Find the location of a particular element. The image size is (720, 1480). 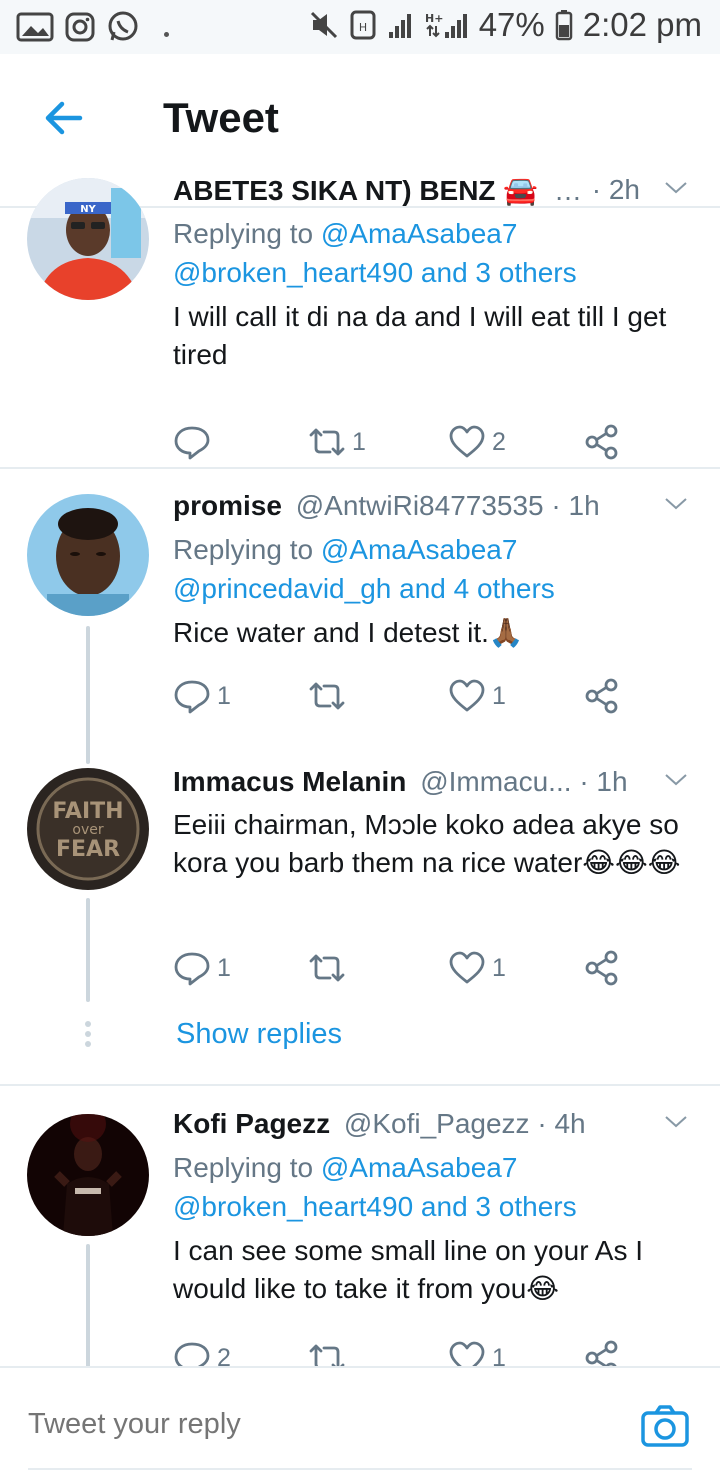

display-name: Kofi Pagezz is located at coordinates (251, 1123).